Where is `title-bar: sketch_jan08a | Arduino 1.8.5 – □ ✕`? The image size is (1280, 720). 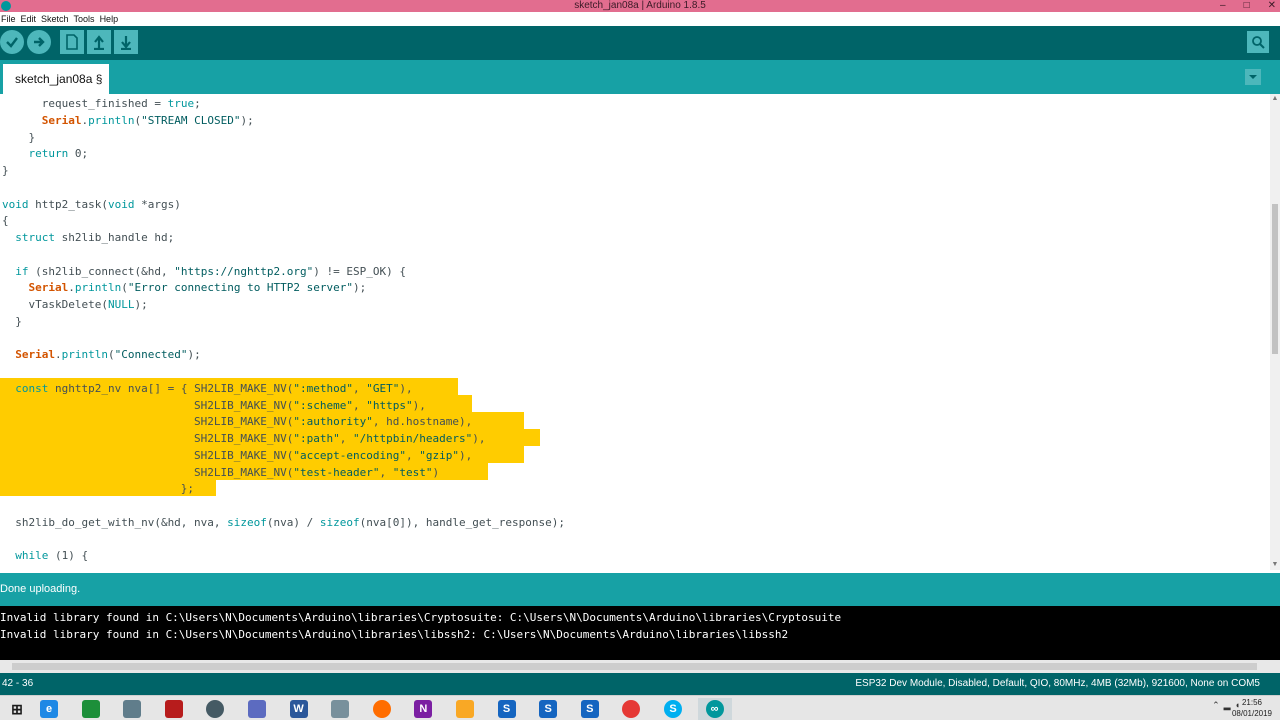
title-bar: sketch_jan08a | Arduino 1.8.5 – □ ✕ is located at coordinates (640, 6).